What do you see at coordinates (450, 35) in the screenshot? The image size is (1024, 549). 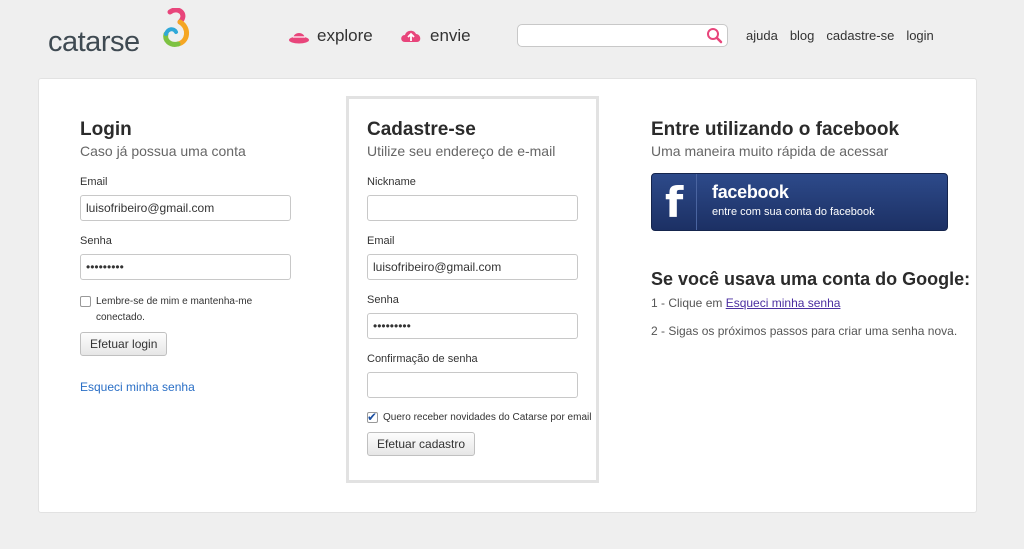 I see `nav-envie-label: envie` at bounding box center [450, 35].